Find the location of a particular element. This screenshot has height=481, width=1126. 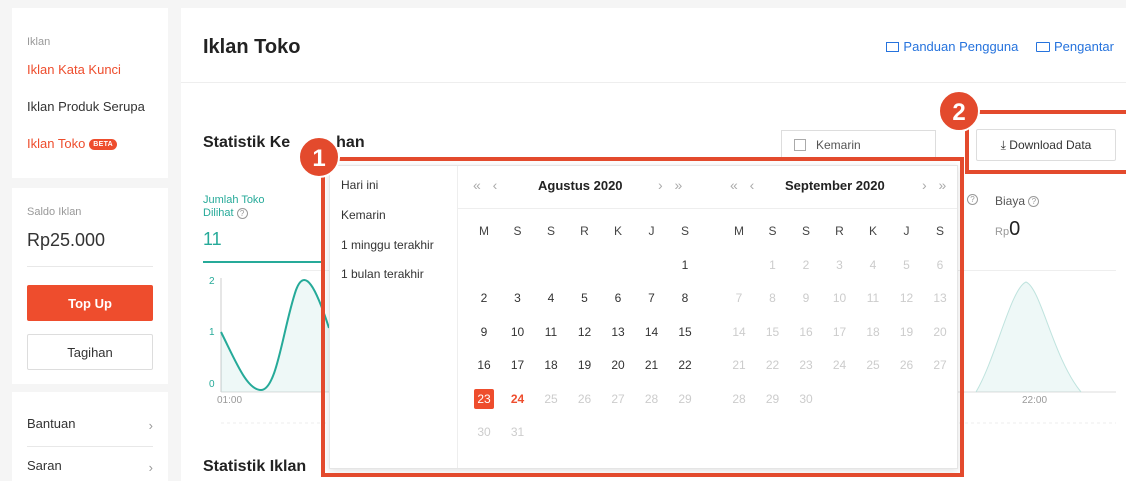

user-guide-label: Panduan Pengguna is located at coordinates (961, 46).